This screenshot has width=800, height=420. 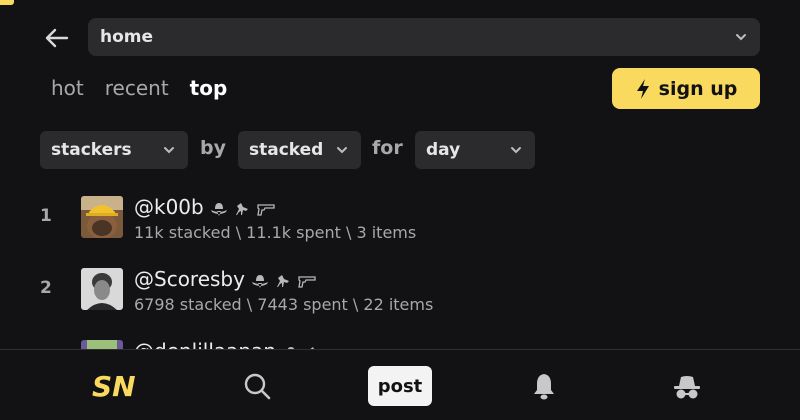 What do you see at coordinates (189, 279) in the screenshot?
I see `username: @Scoresby` at bounding box center [189, 279].